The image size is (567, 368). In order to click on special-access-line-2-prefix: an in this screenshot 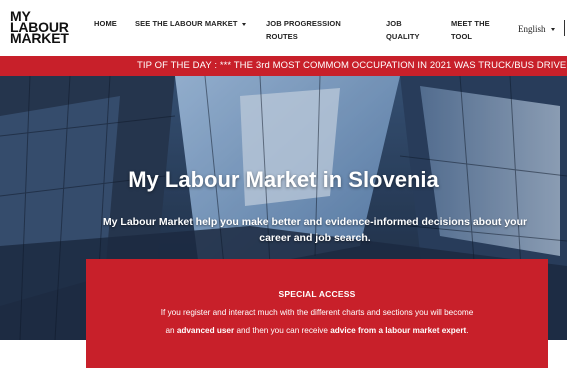, I will do `click(171, 330)`.